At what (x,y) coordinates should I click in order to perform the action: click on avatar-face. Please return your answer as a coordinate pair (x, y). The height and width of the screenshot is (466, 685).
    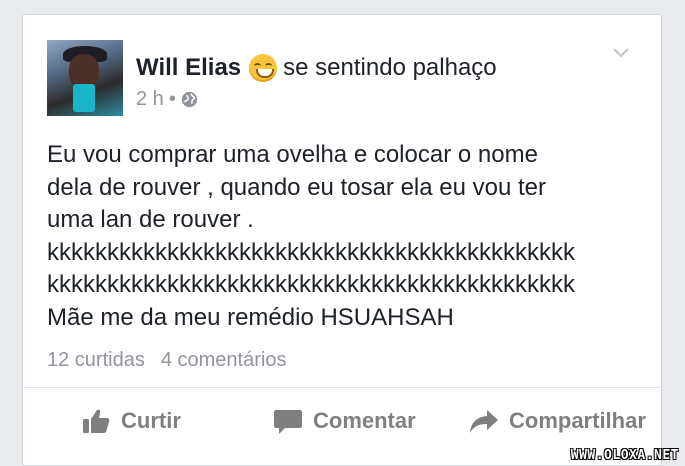
    Looking at the image, I should click on (84, 71).